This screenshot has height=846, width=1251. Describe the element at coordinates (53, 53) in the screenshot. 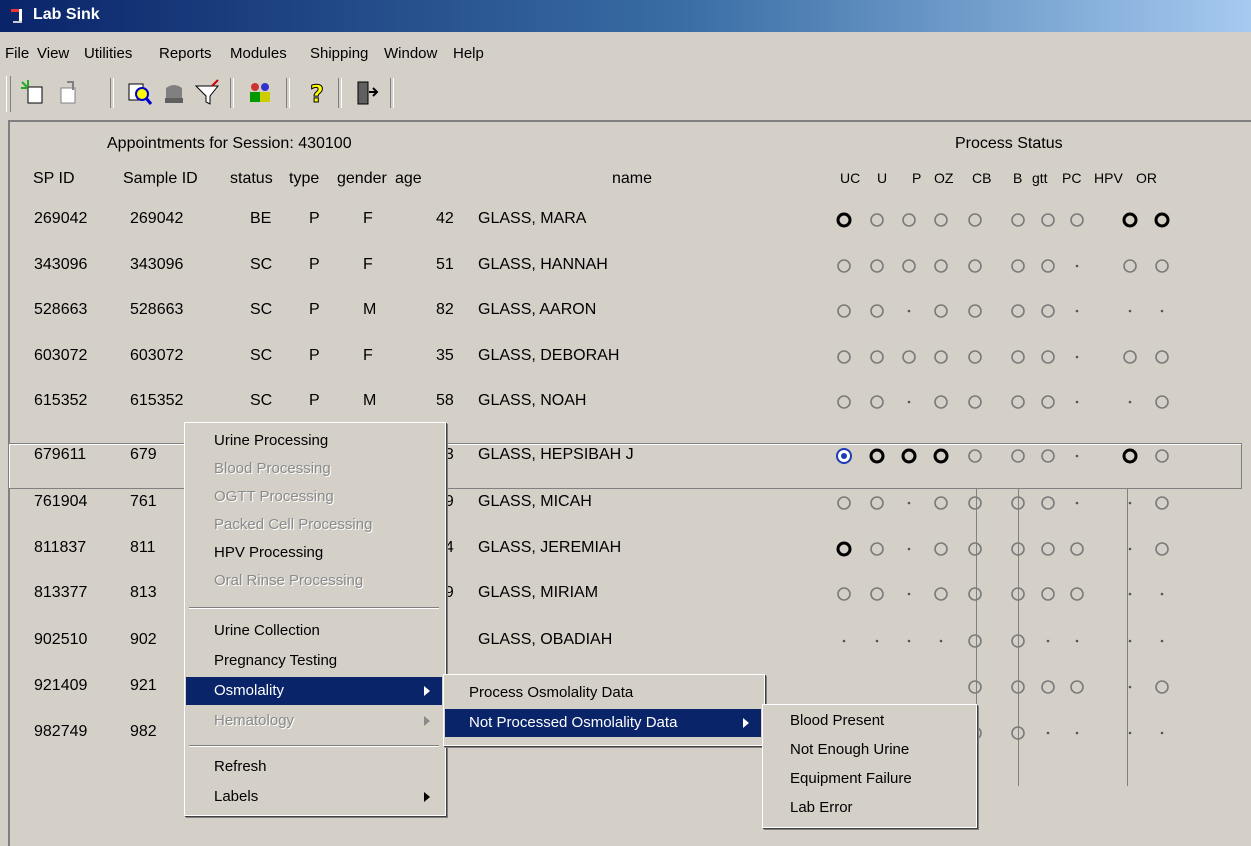

I see `menu-view: View` at that location.